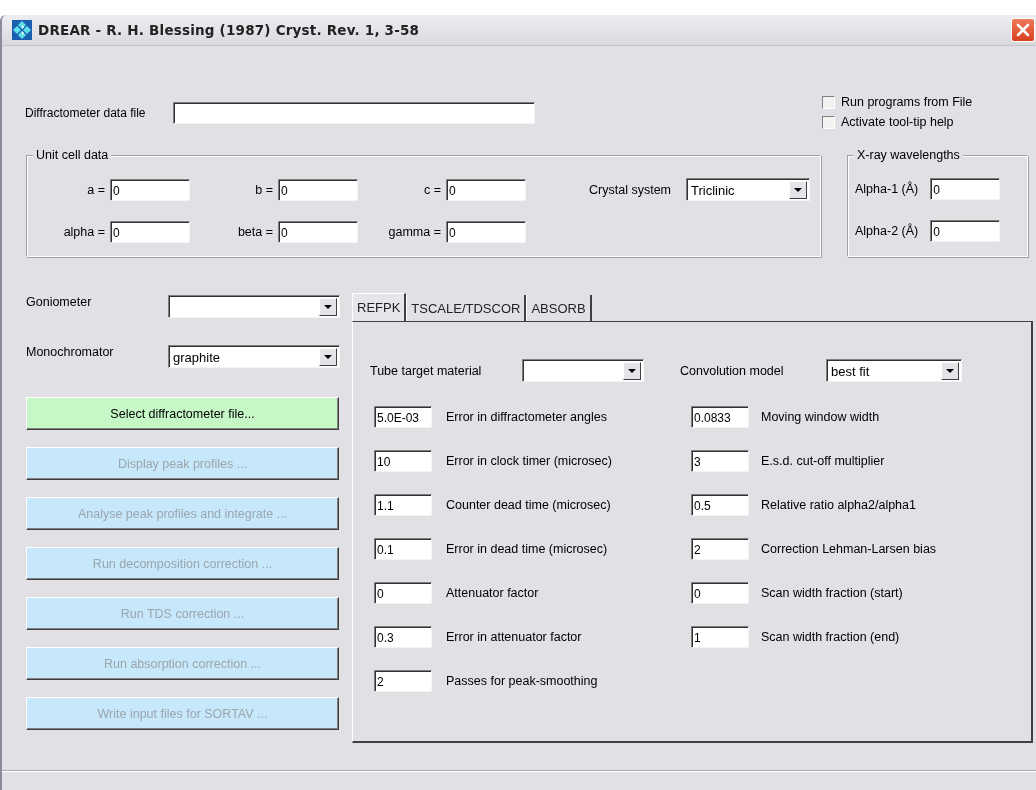 This screenshot has height=790, width=1036. What do you see at coordinates (229, 30) in the screenshot?
I see `window-title: DREAR - R. H. Blessing (1987) Cryst. Rev. 1, 3-58` at bounding box center [229, 30].